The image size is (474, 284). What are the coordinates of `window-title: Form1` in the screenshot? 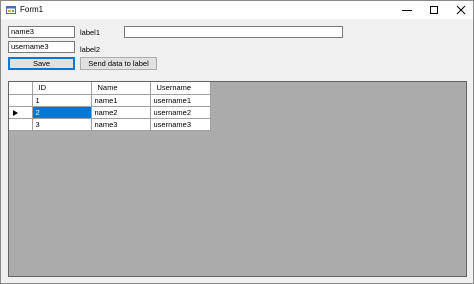 It's located at (32, 9).